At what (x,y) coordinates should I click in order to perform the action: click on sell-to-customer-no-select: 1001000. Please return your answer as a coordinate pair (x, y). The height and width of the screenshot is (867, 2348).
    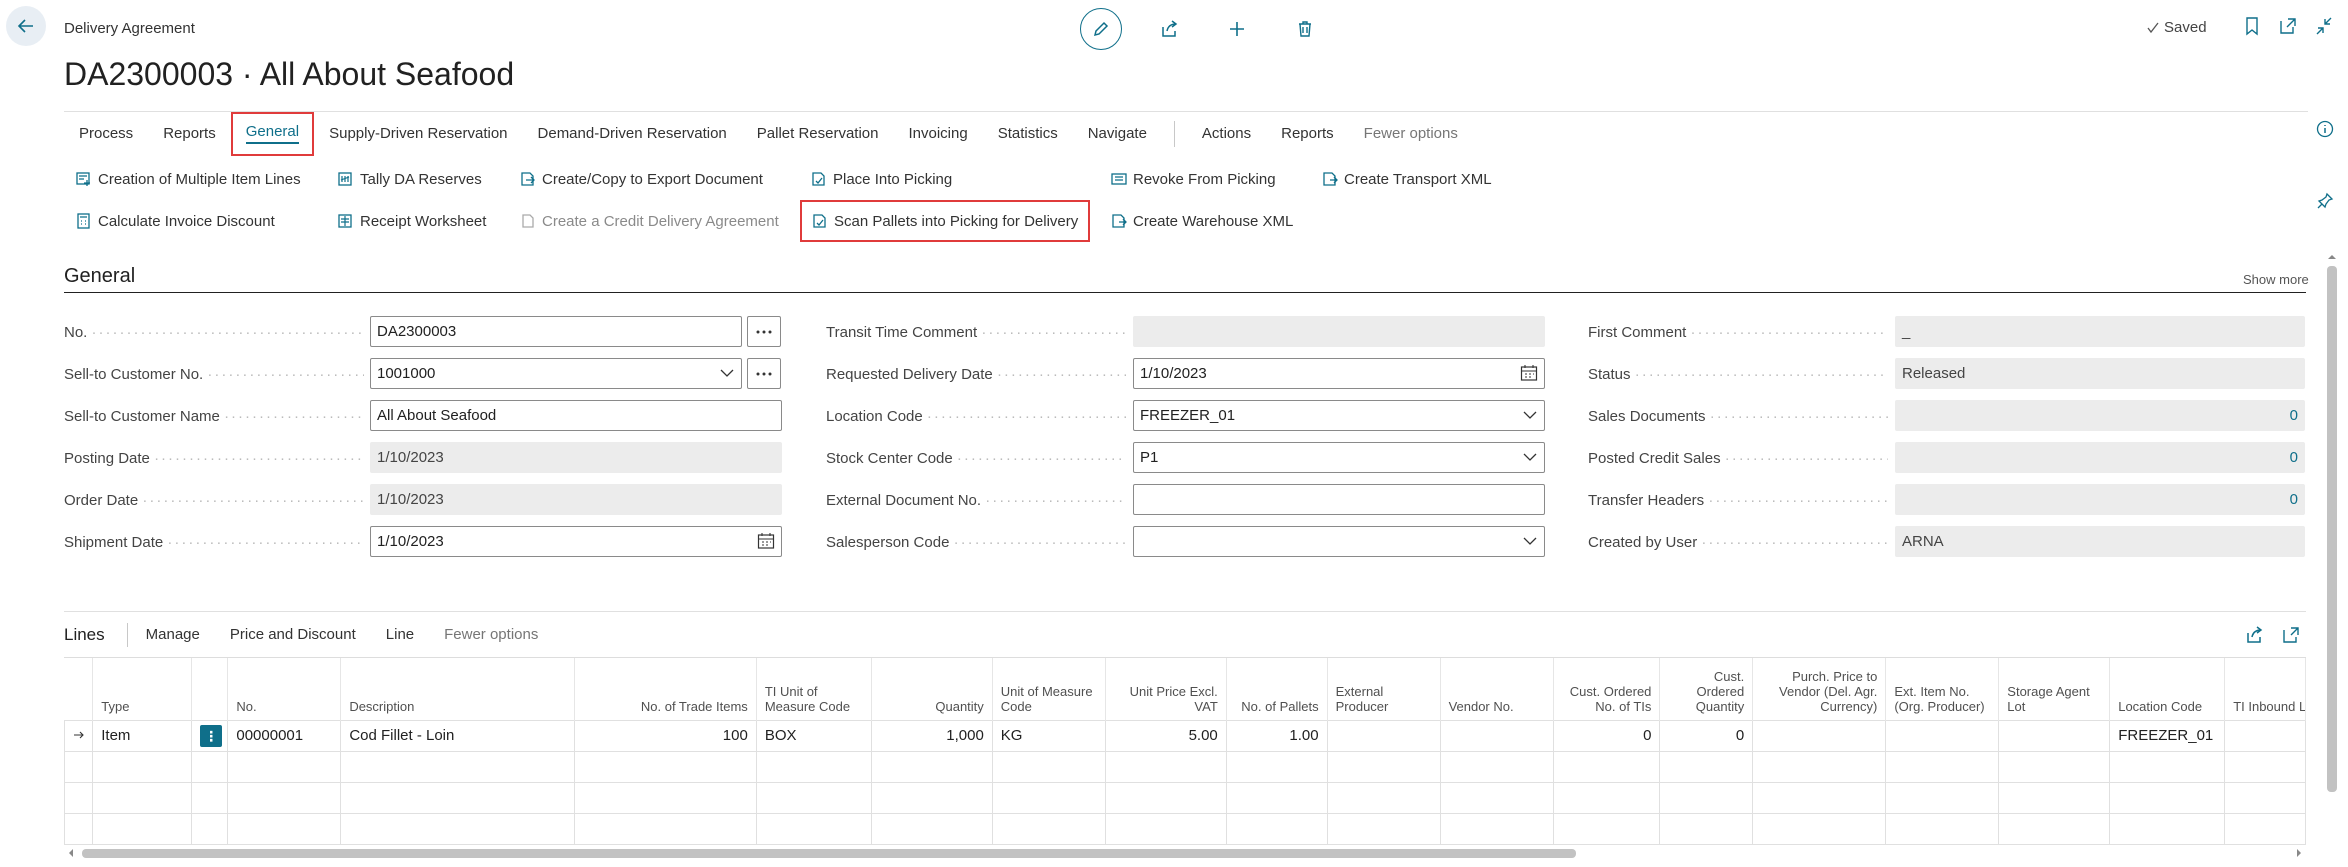
    Looking at the image, I should click on (556, 373).